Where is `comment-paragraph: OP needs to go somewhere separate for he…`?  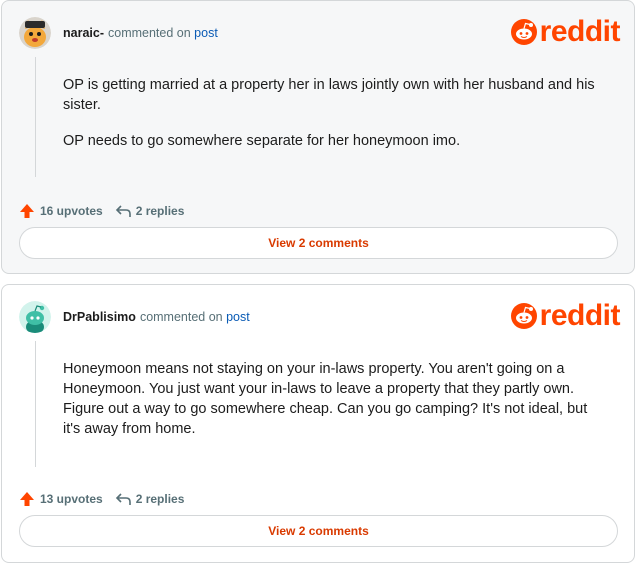
comment-paragraph: OP needs to go somewhere separate for he… is located at coordinates (262, 141).